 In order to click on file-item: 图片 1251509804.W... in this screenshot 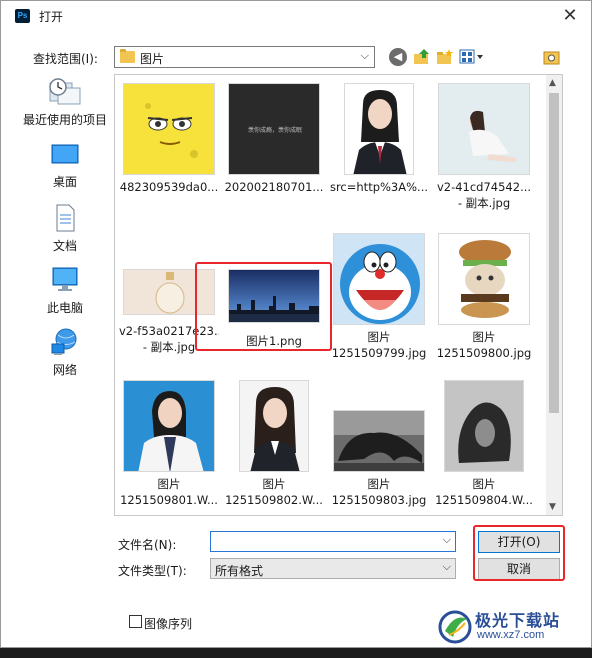, I will do `click(484, 444)`.